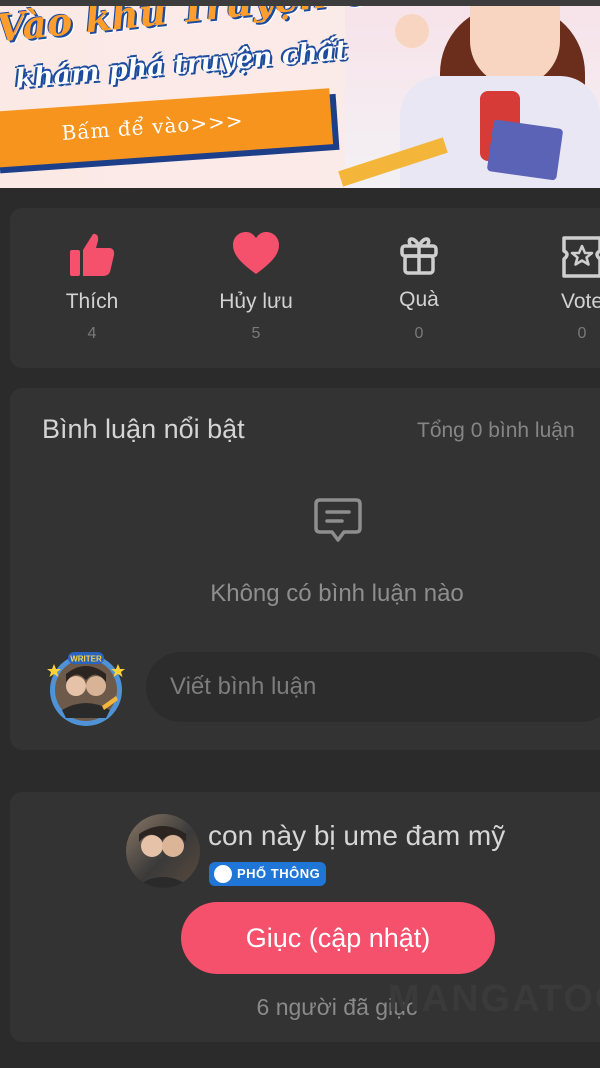  Describe the element at coordinates (86, 659) in the screenshot. I see `avatar-badge-text: WRITER` at that location.